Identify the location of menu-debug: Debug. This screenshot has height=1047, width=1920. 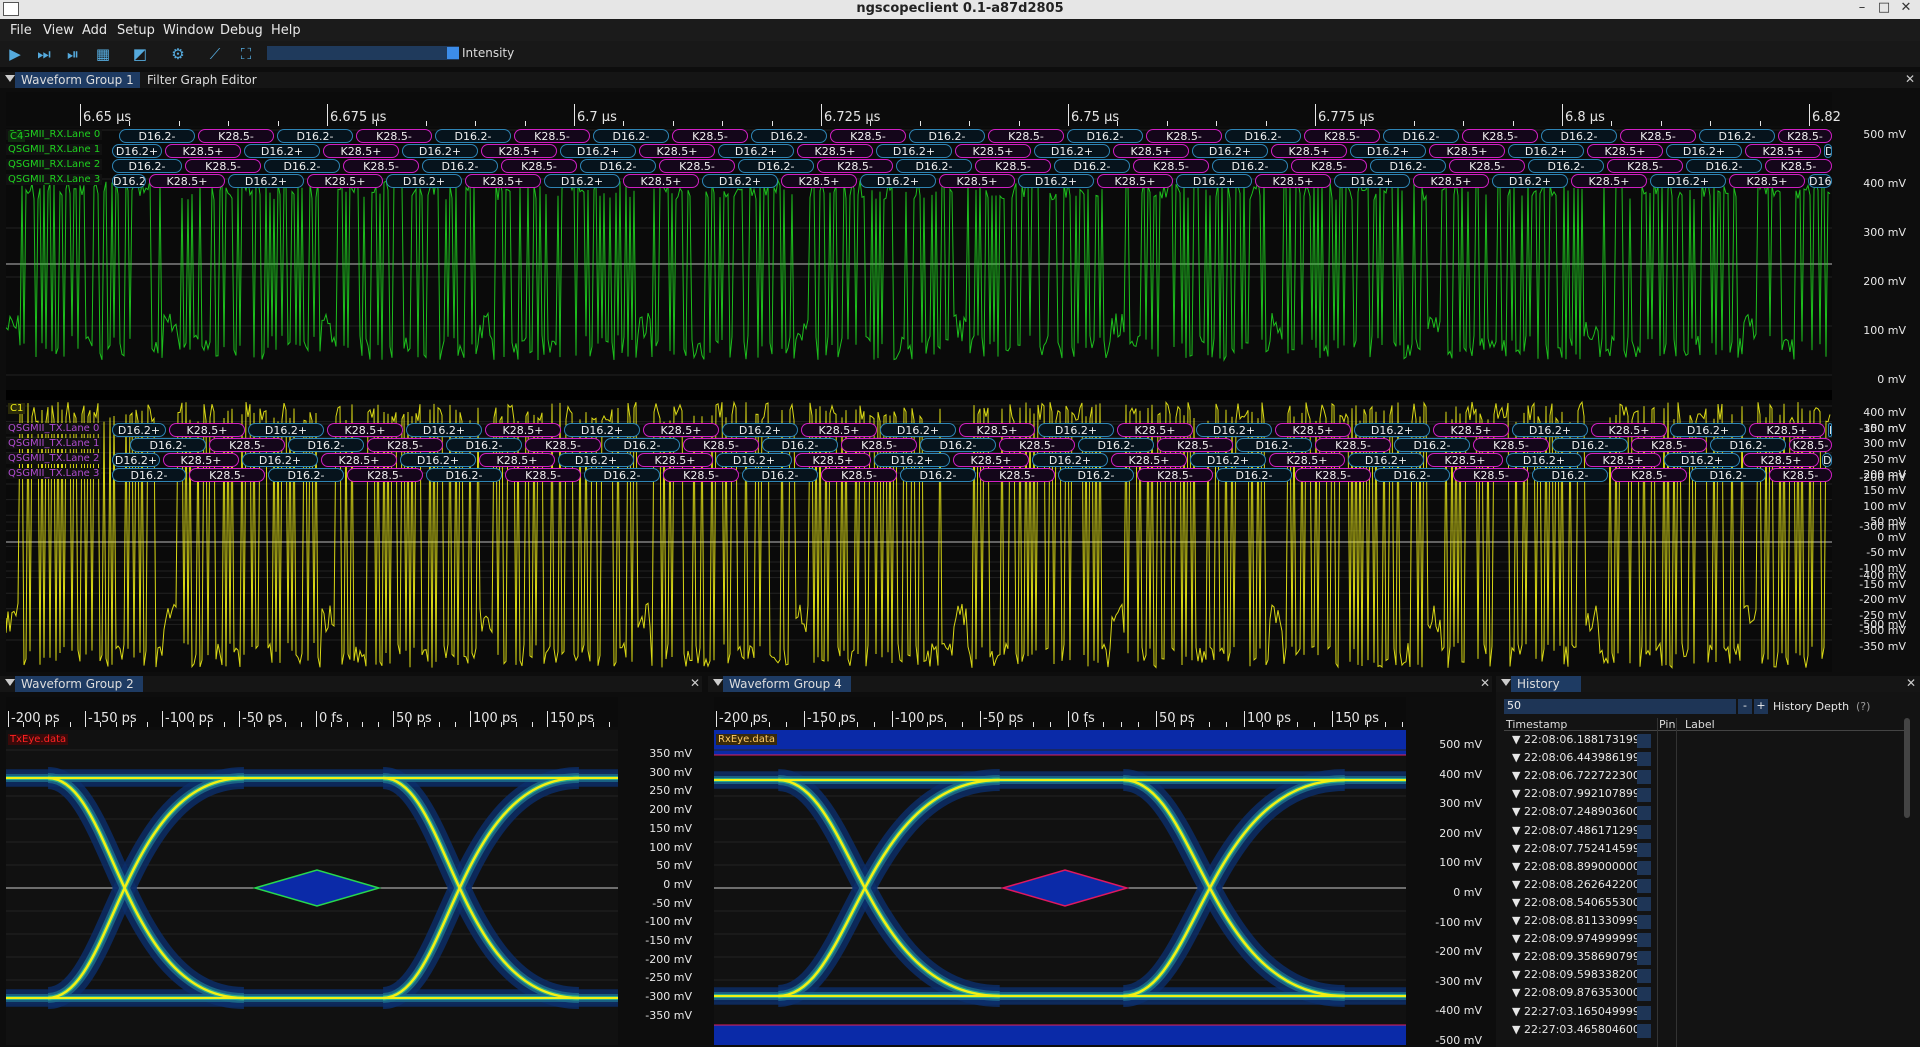
(241, 30).